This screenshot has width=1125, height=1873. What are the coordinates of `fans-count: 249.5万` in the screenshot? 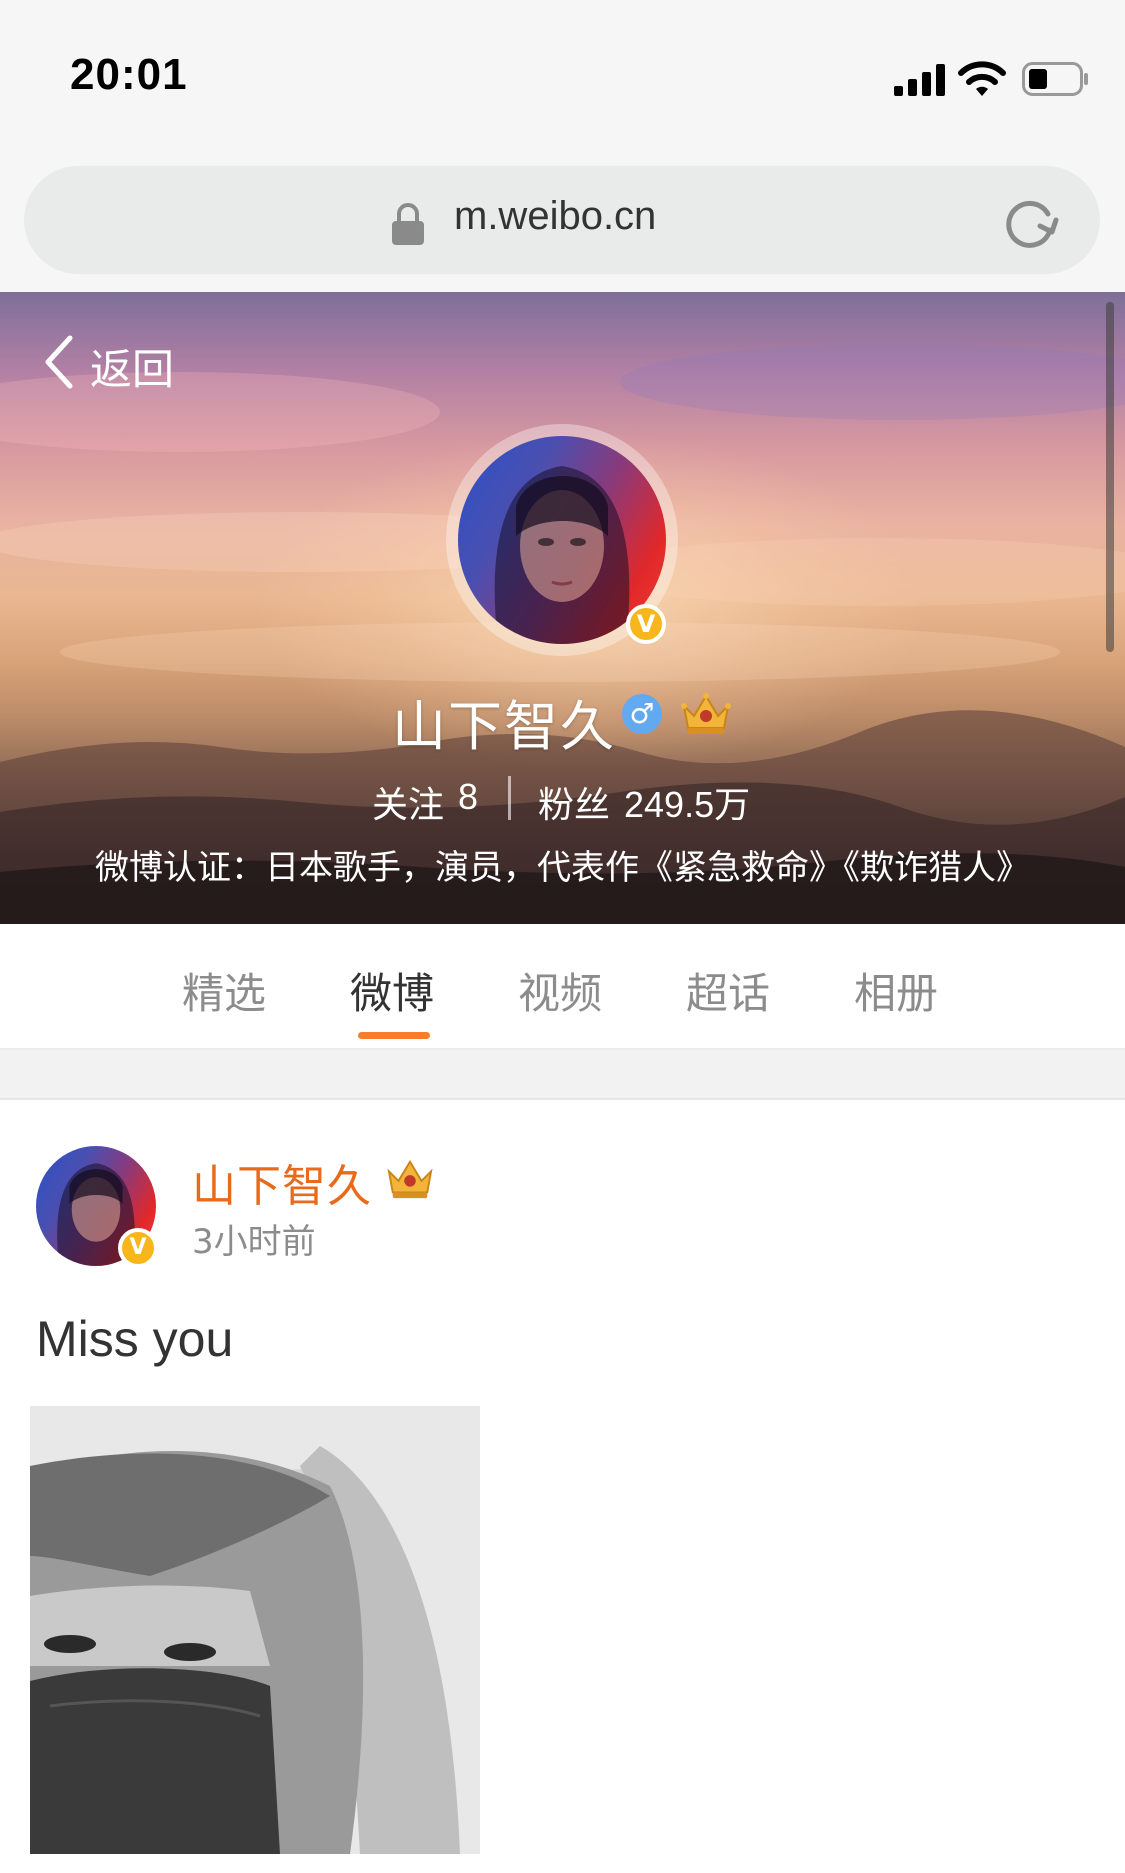 It's located at (687, 802).